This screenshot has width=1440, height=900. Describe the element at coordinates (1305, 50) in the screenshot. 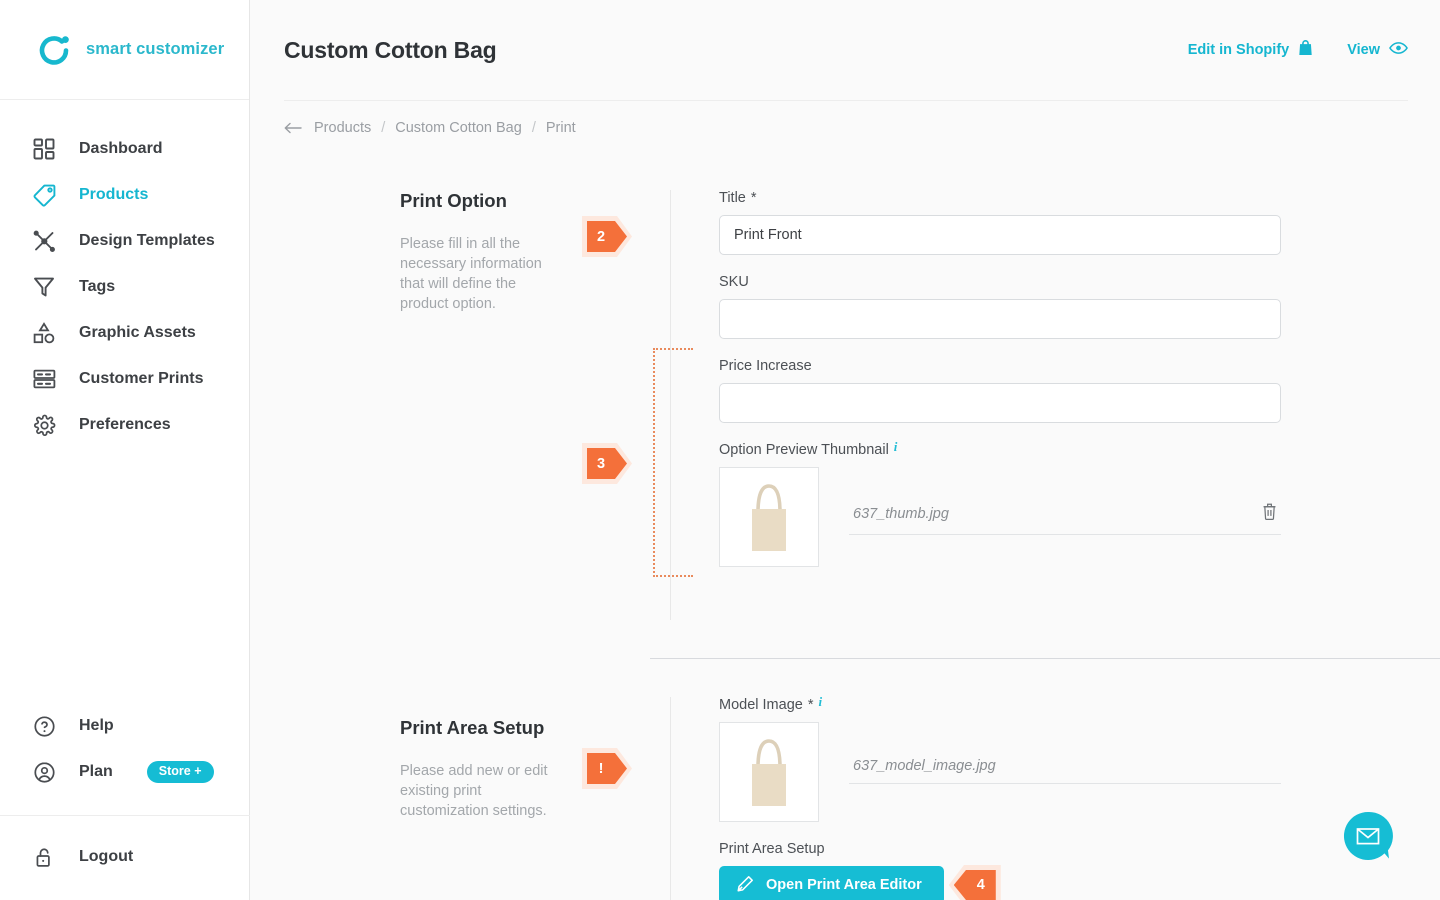

I see `shopping-bag-icon` at that location.